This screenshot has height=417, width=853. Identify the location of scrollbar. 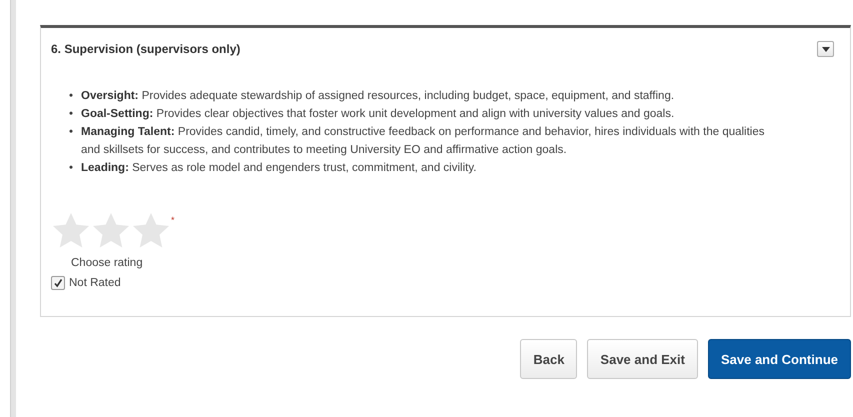
(13, 208).